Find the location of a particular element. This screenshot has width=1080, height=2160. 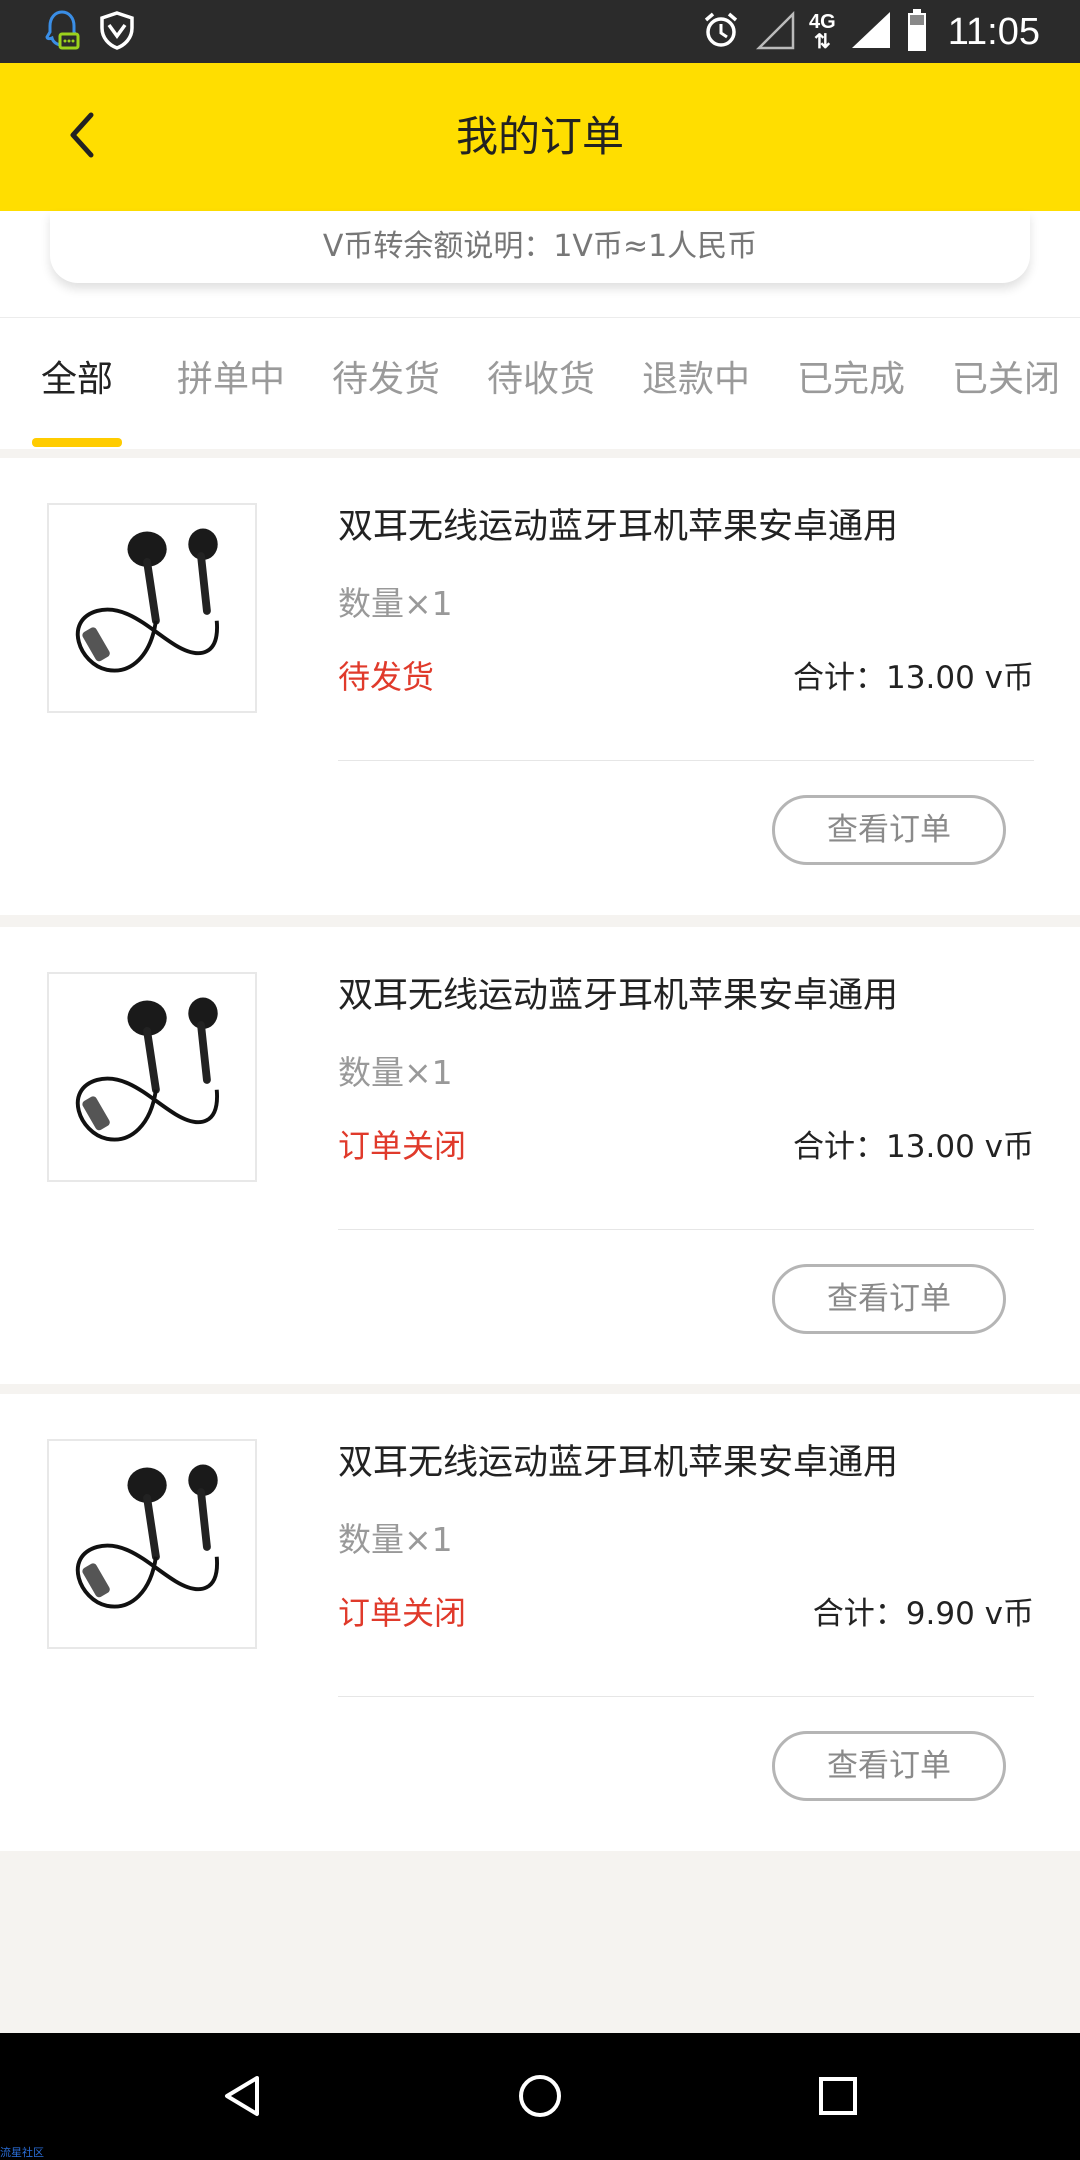

coin-info-text: V币转余额说明：1V币≈1人民币 is located at coordinates (540, 246).